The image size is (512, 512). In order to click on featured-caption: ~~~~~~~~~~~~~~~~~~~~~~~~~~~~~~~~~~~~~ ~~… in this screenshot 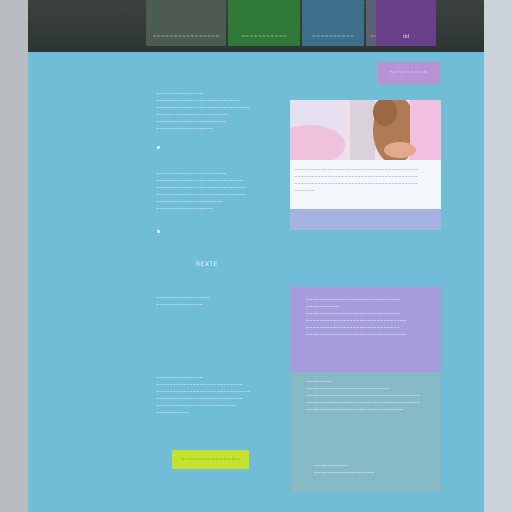, I will do `click(356, 180)`.